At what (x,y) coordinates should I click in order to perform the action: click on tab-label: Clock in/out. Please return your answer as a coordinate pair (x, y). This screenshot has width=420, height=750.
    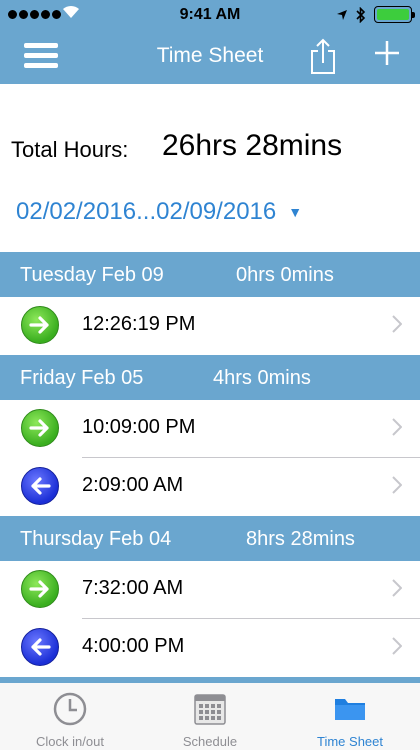
    Looking at the image, I should click on (70, 741).